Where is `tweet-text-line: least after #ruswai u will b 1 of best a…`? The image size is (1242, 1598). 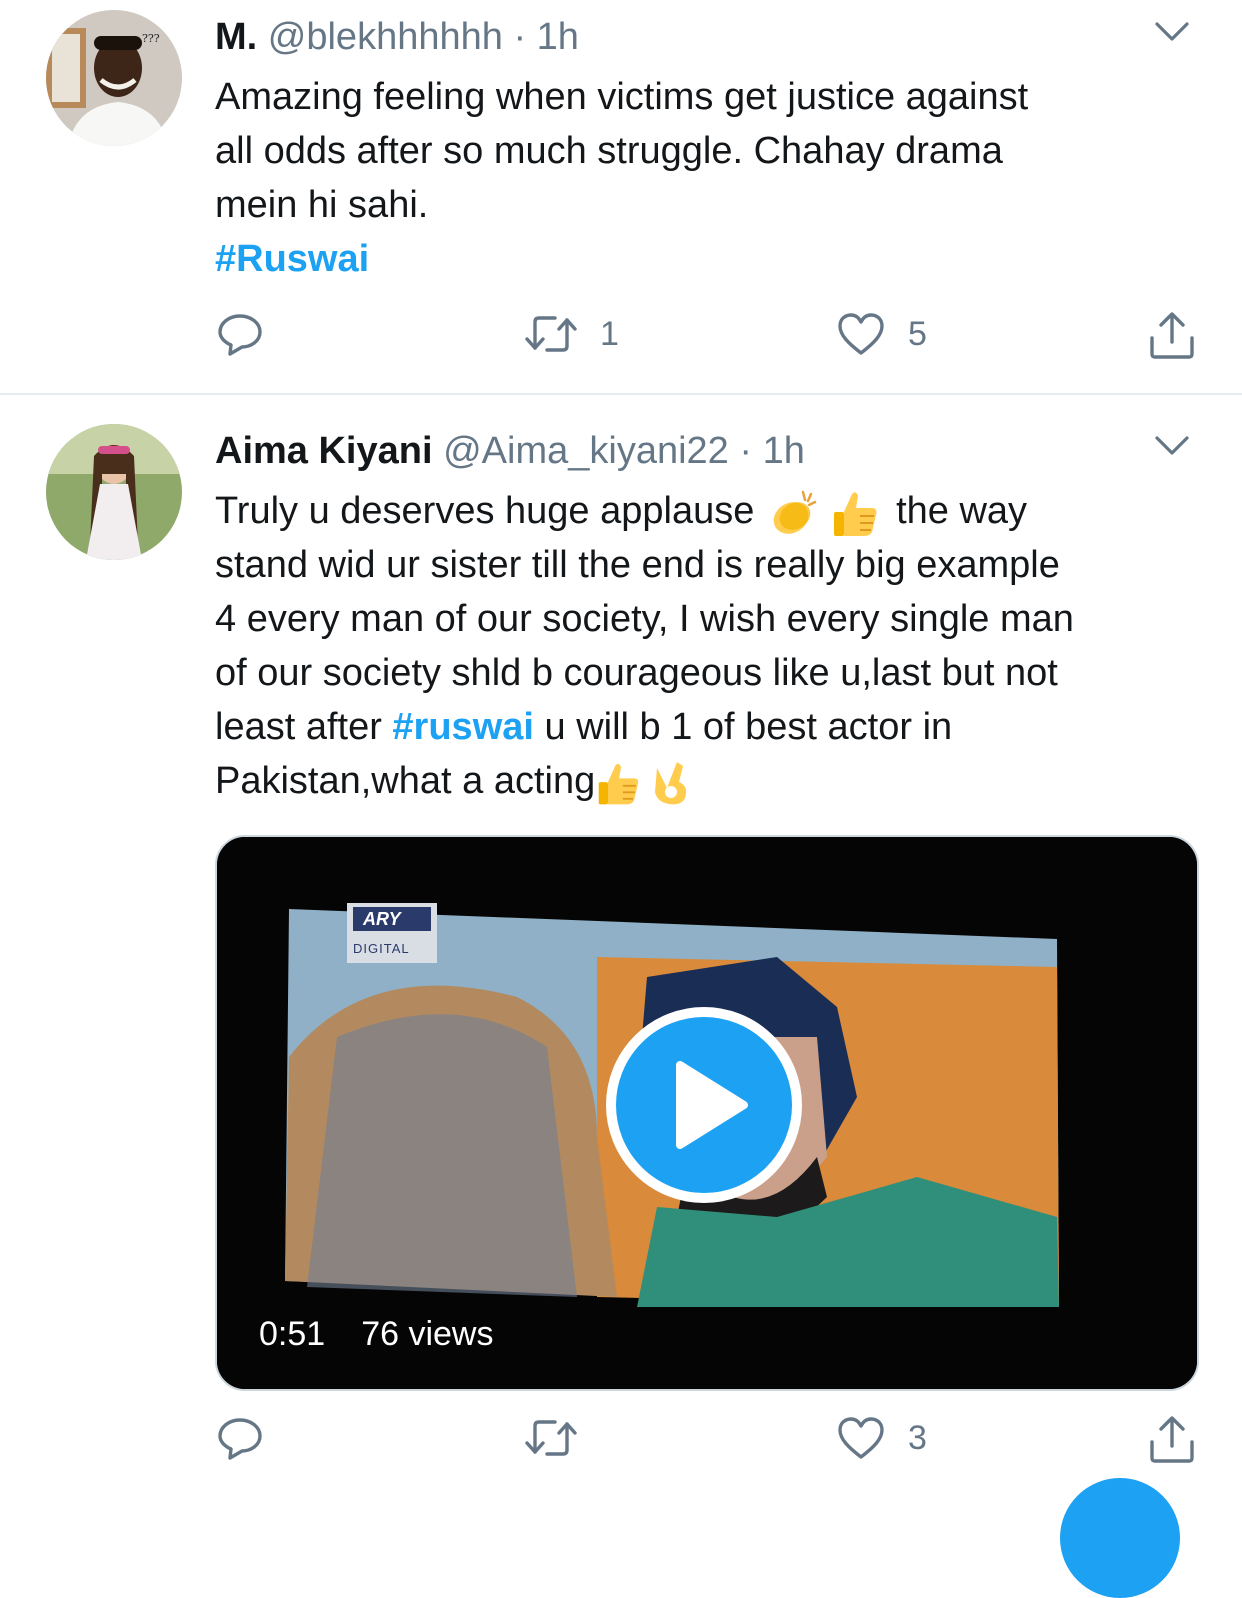
tweet-text-line: least after #ruswai u will b 1 of best a… is located at coordinates (710, 727).